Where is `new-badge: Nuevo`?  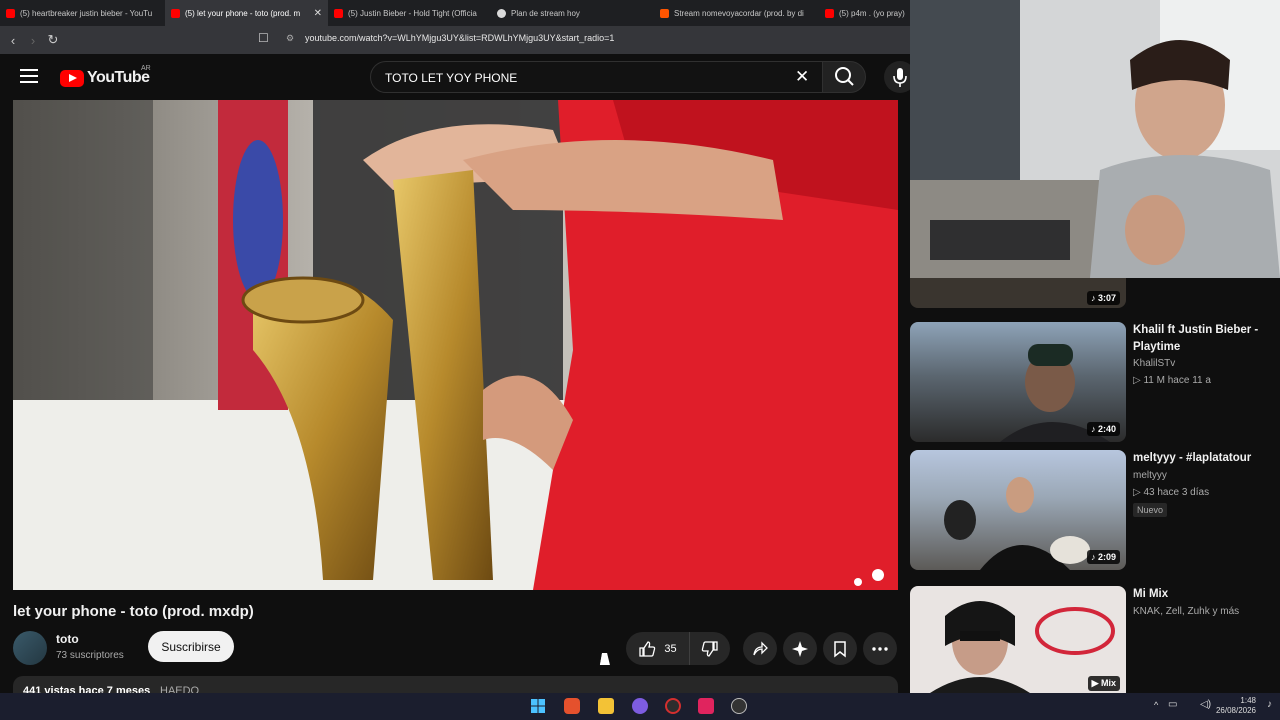 new-badge: Nuevo is located at coordinates (1150, 510).